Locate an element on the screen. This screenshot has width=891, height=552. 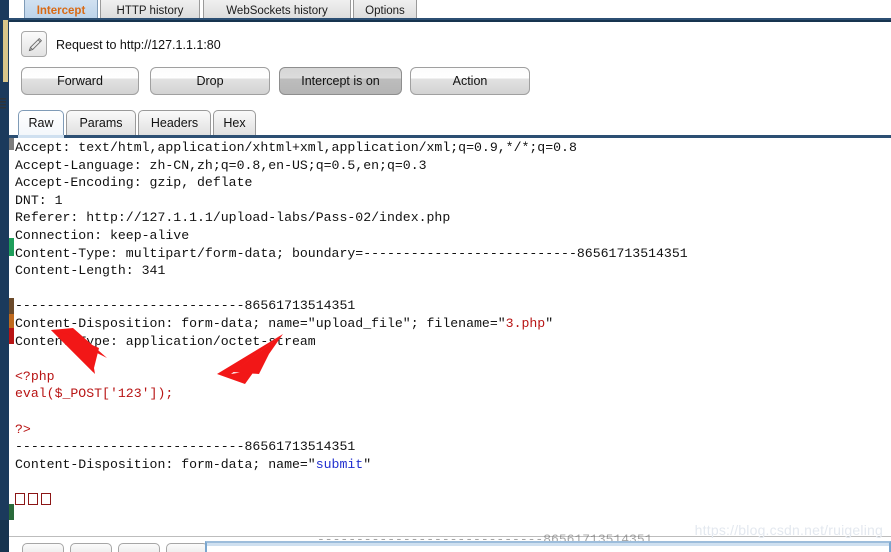
code-line-php-open: <?php is located at coordinates (35, 376).